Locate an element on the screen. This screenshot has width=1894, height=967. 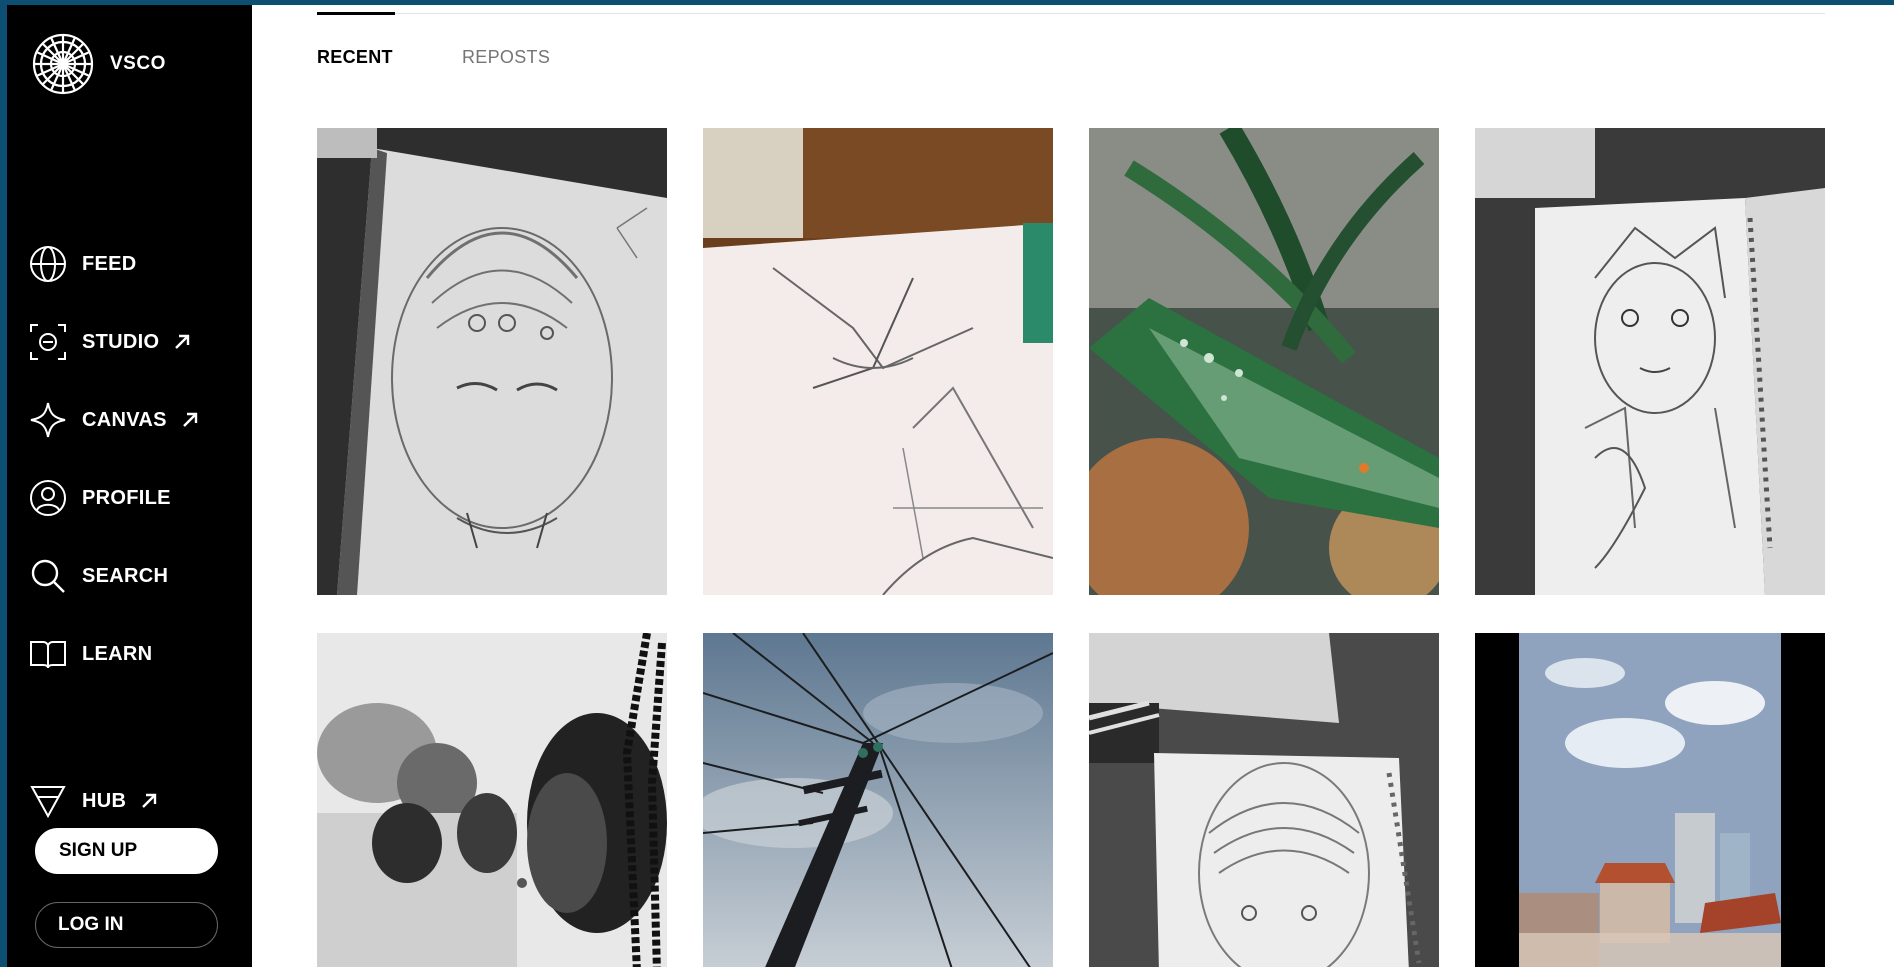
nav-item-learn: LEARN is located at coordinates (90, 654).